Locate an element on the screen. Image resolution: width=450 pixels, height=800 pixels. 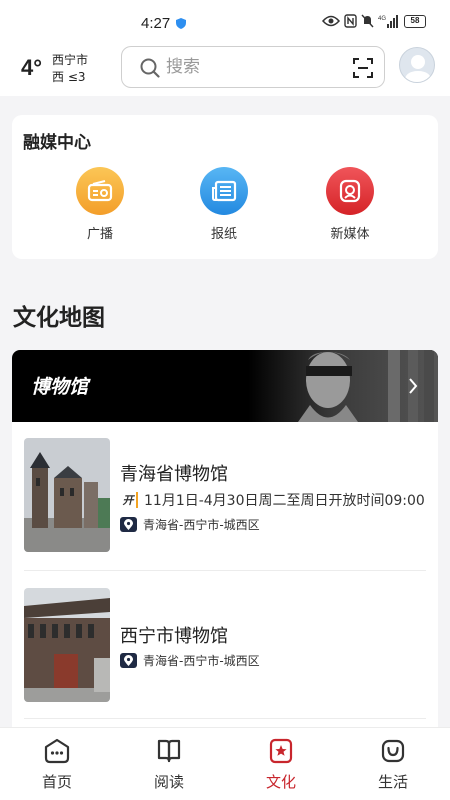
media-item-label: 报纸 is located at coordinates (223, 234).